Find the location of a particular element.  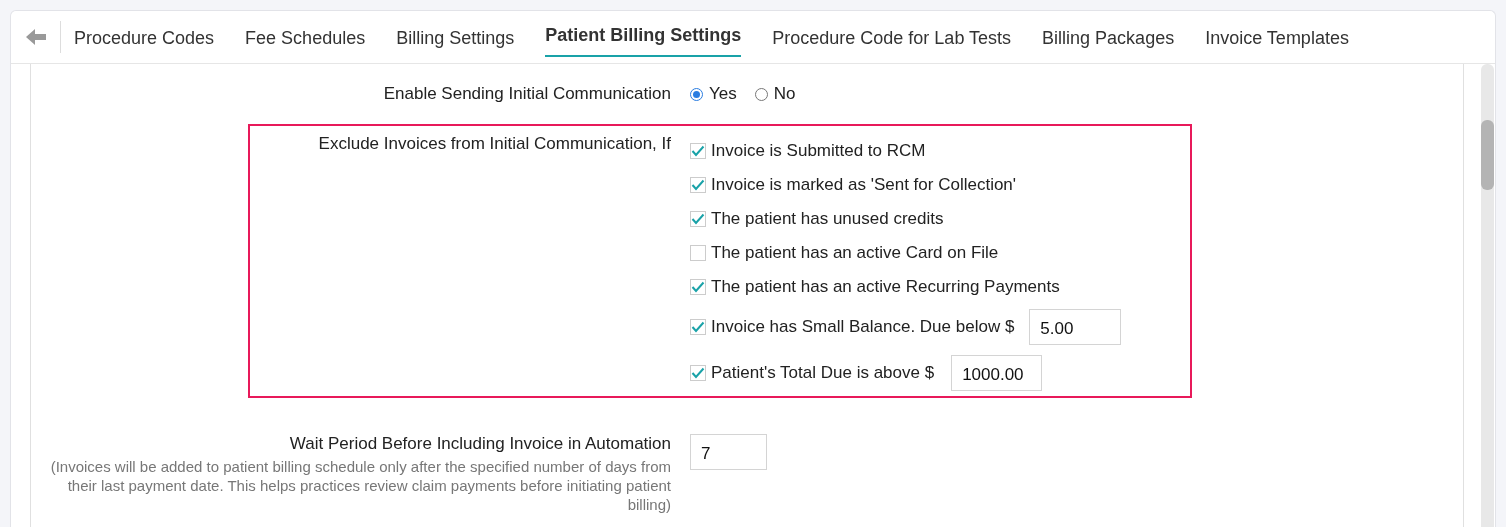

checkbox-label: Patient's Total Due is above $ is located at coordinates (823, 373).